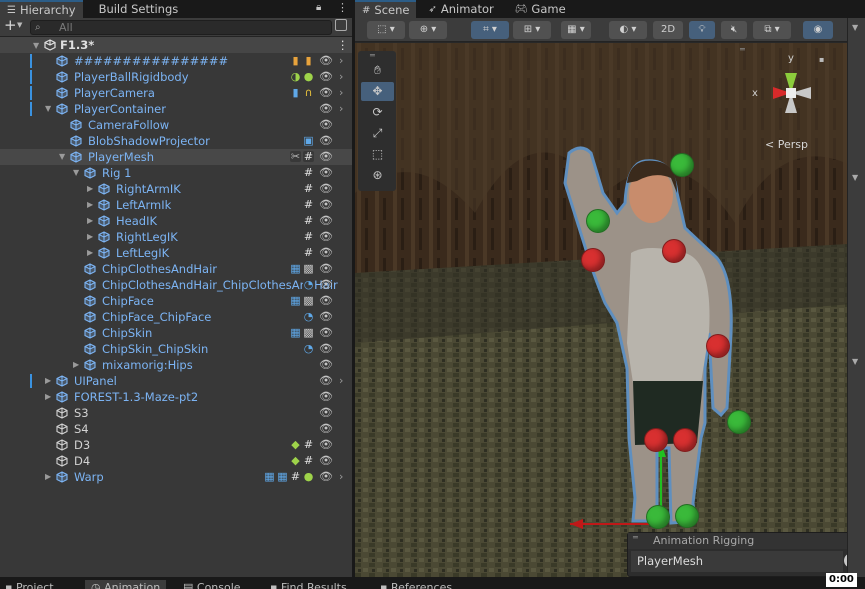  I want to click on tree-row: ChipFace_ChipFace ◔ 👁︎, so click(176, 317).